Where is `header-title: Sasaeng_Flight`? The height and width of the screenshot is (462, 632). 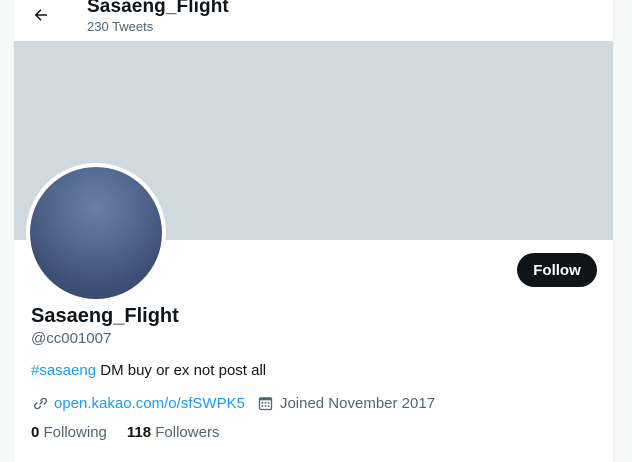
header-title: Sasaeng_Flight is located at coordinates (158, 8).